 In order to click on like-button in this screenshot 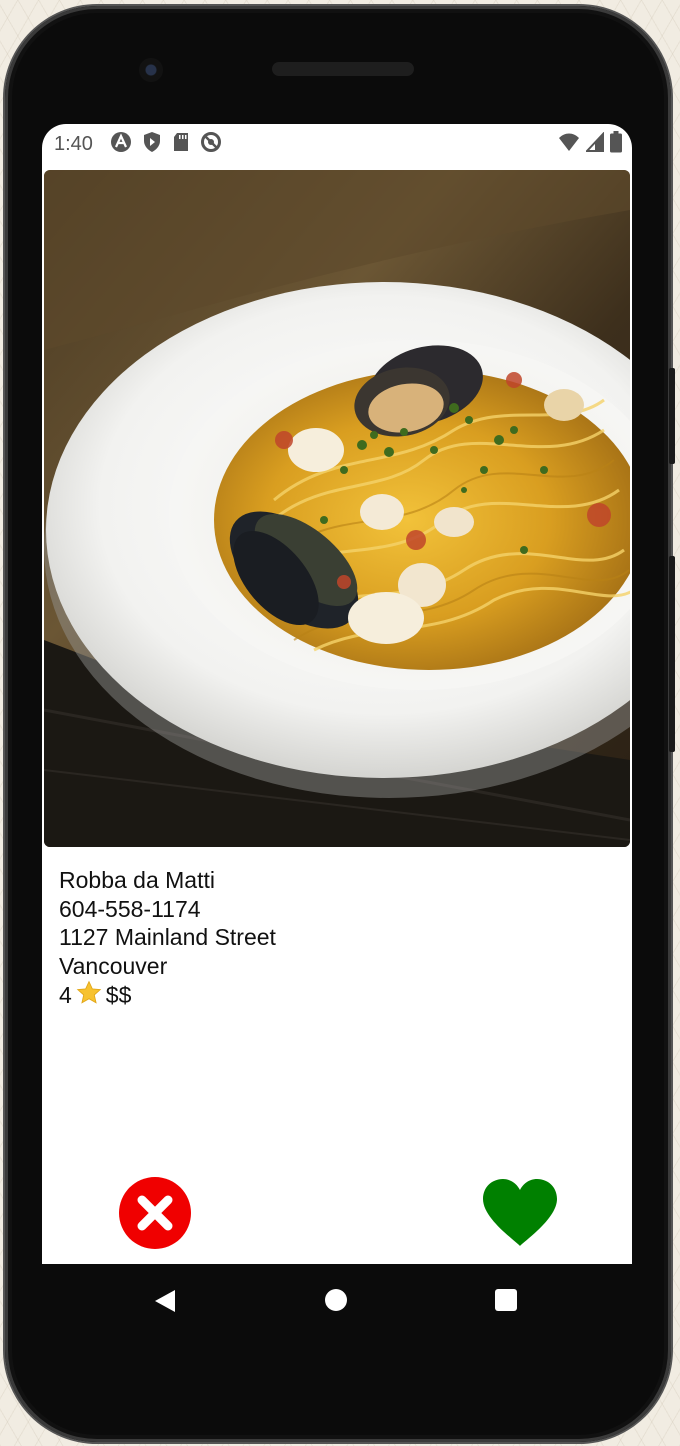, I will do `click(520, 1213)`.